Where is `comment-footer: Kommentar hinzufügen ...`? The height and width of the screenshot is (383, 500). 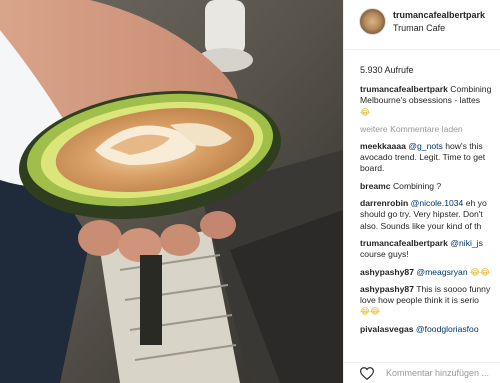 comment-footer: Kommentar hinzufügen ... is located at coordinates (422, 372).